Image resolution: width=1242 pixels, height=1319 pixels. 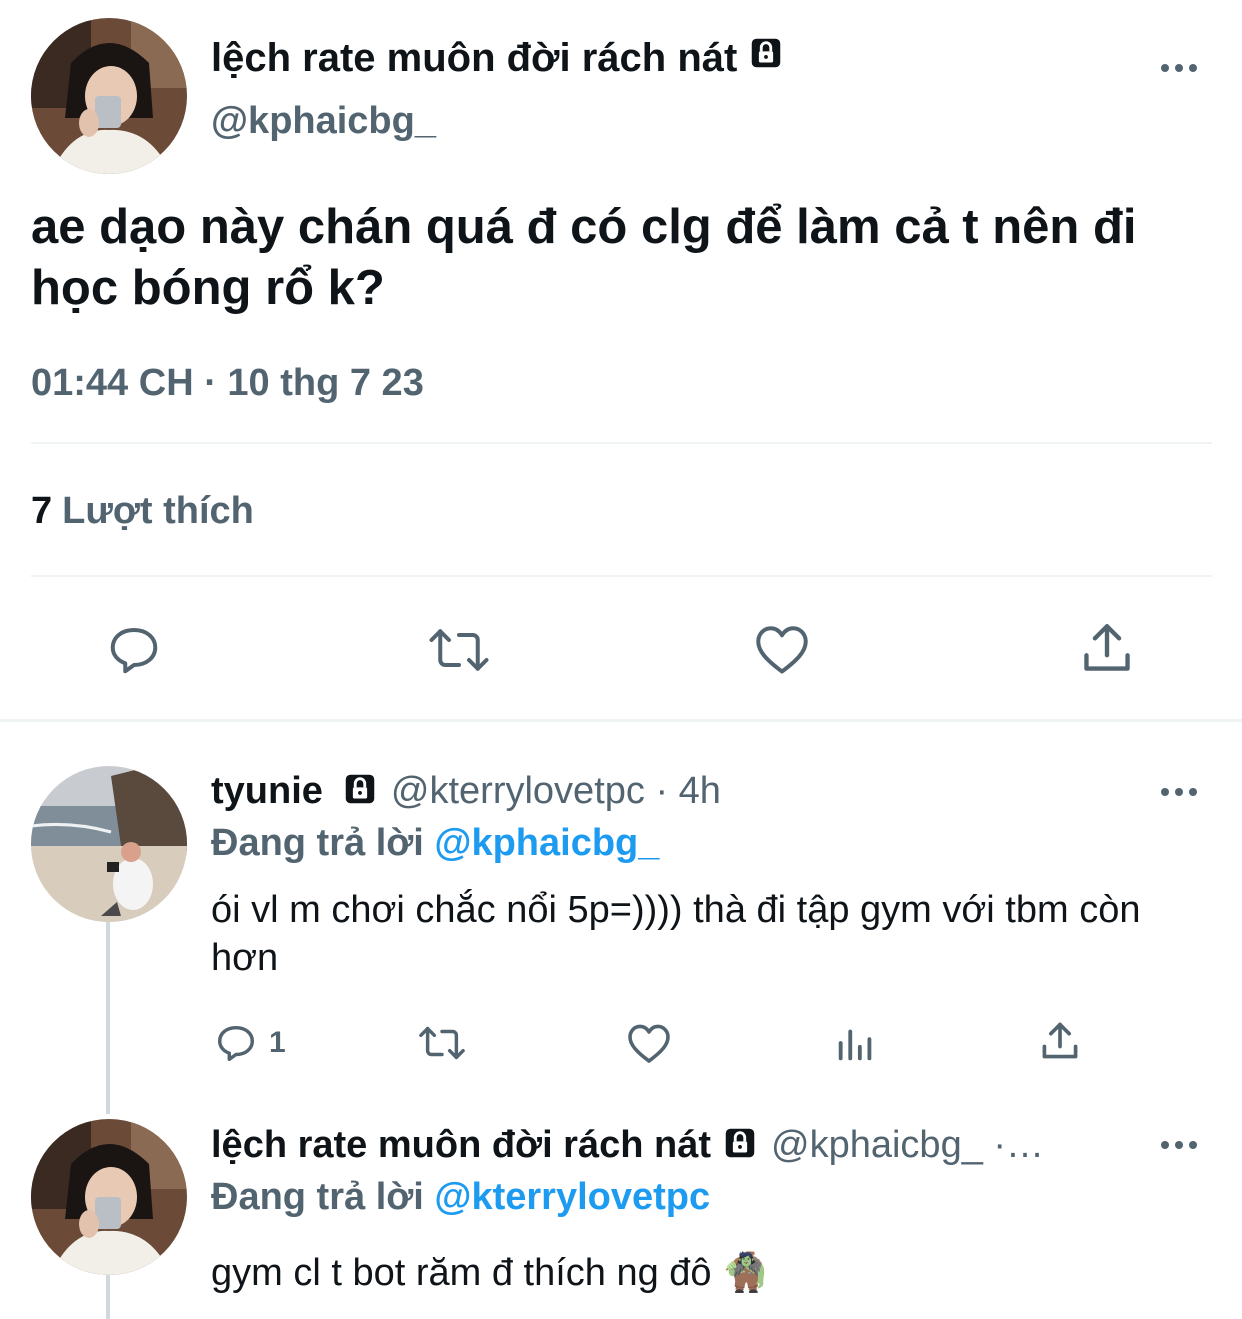 What do you see at coordinates (572, 1197) in the screenshot?
I see `mention-link: @kterrylovetpc` at bounding box center [572, 1197].